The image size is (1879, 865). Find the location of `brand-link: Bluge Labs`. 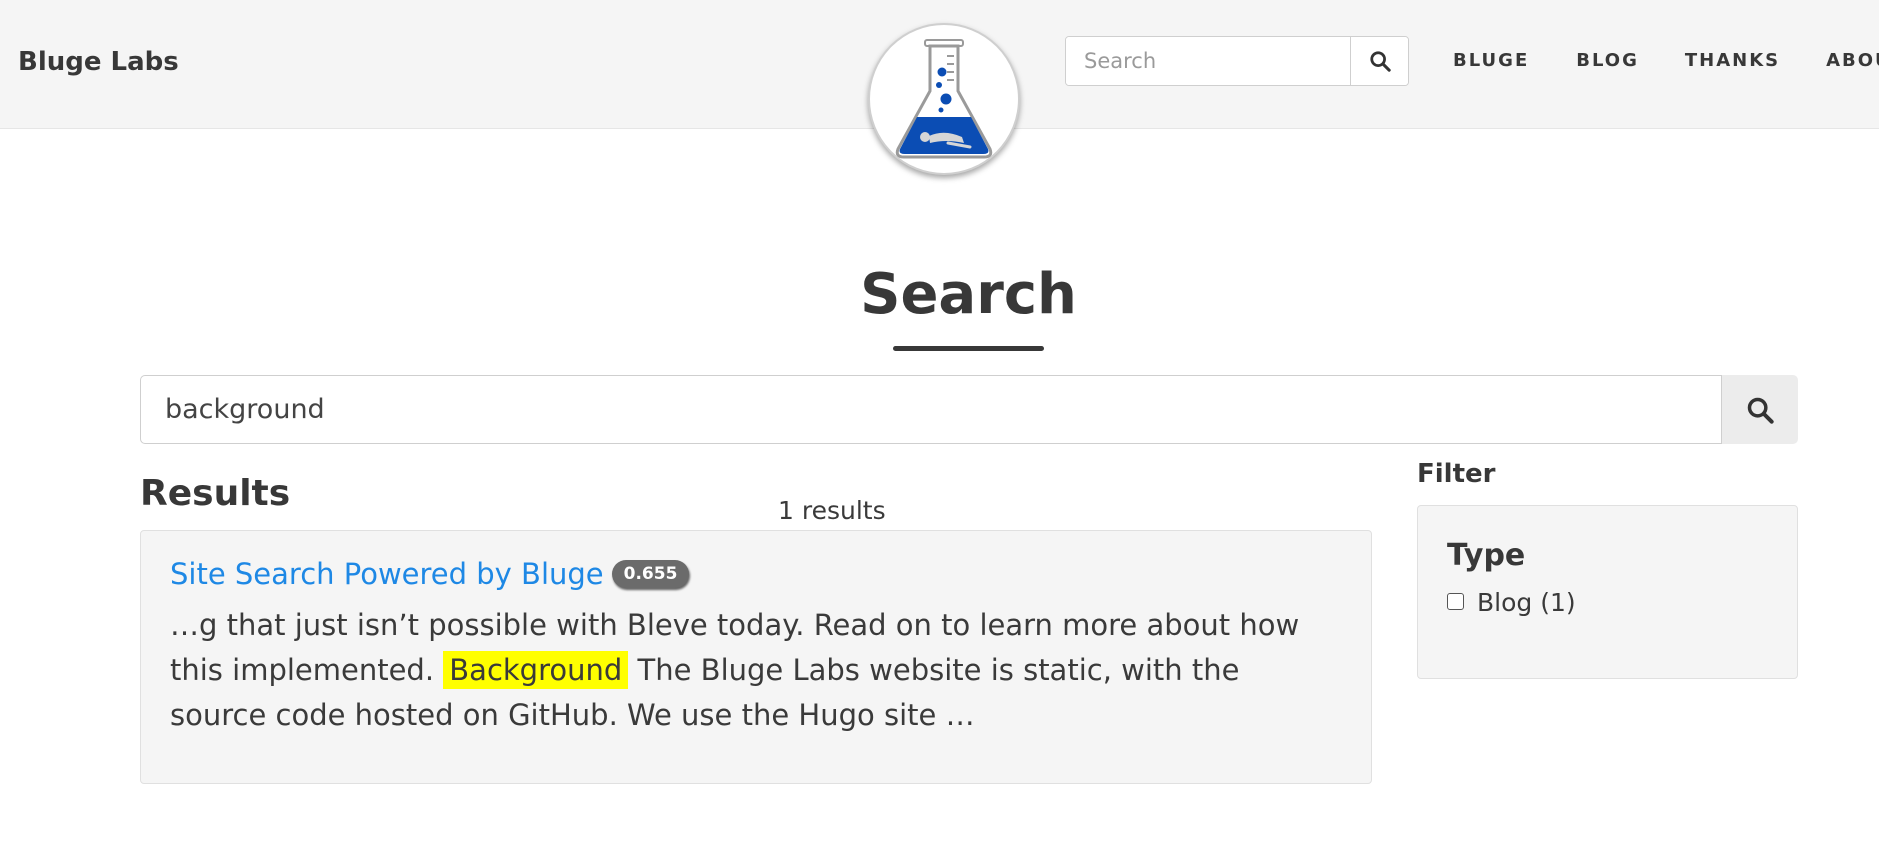

brand-link: Bluge Labs is located at coordinates (98, 62).